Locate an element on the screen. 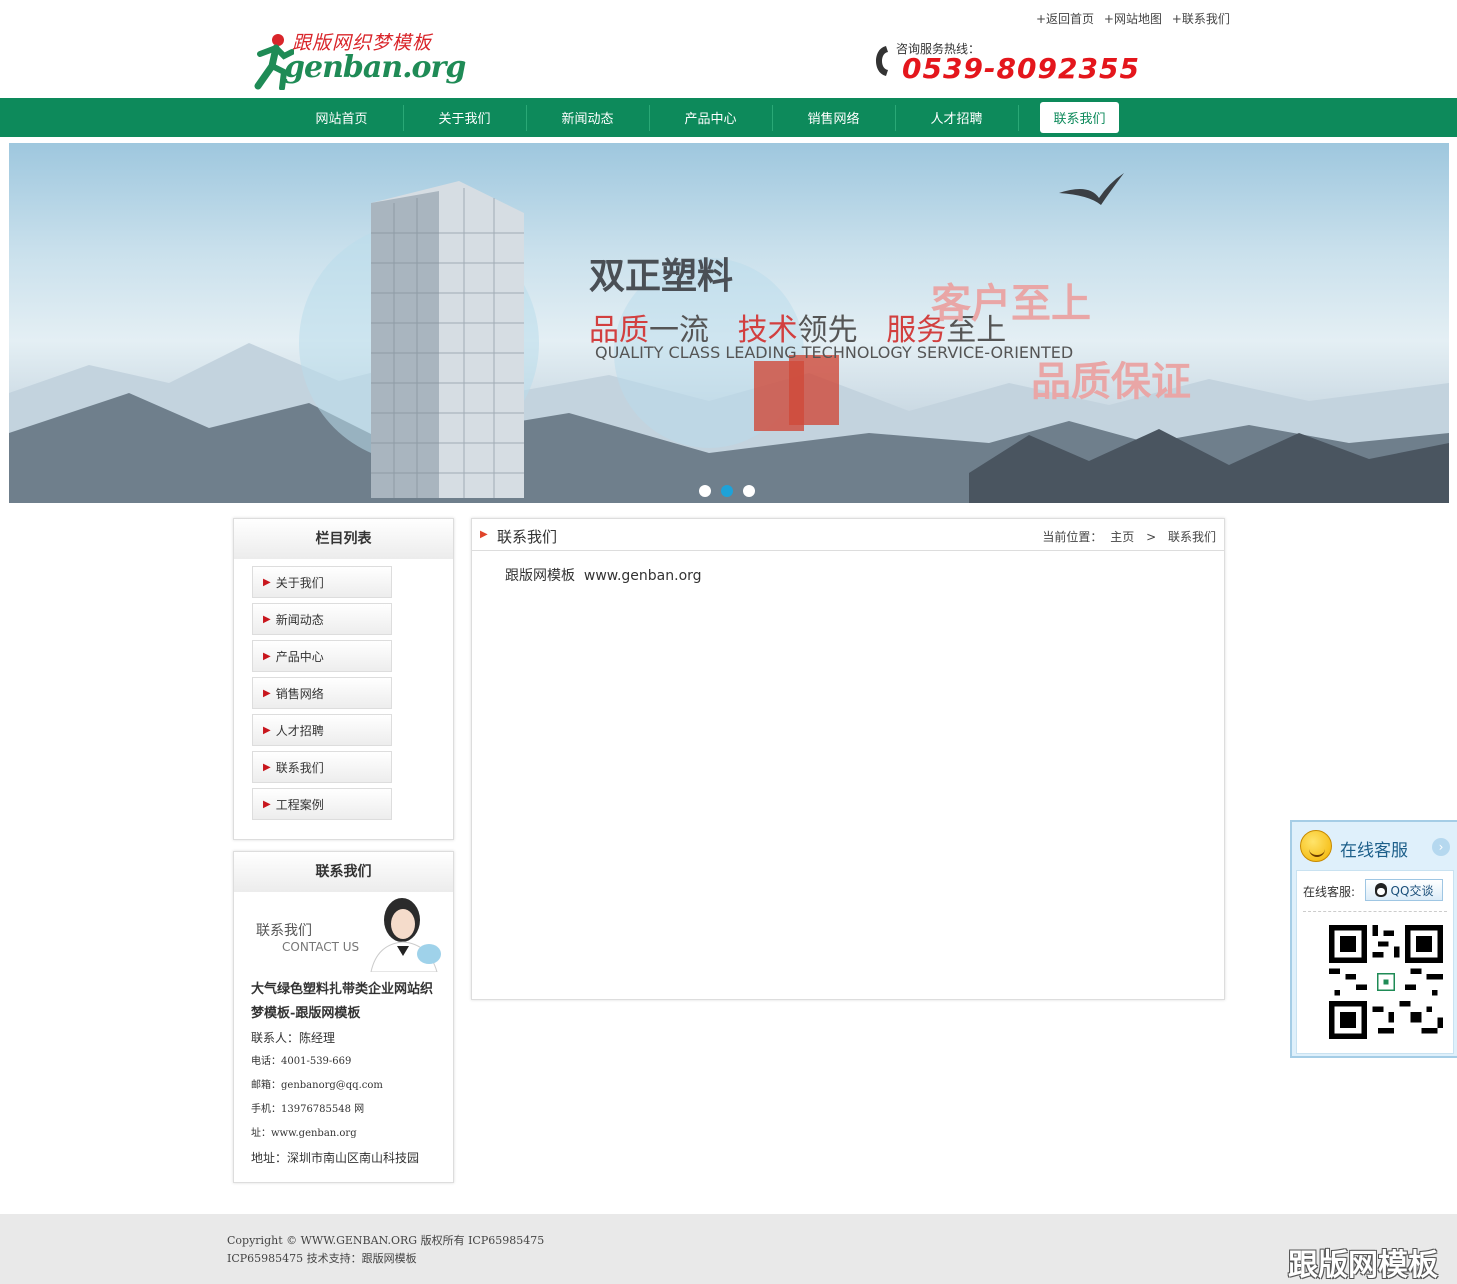 Image resolution: width=1457 pixels, height=1284 pixels. top-link-contact: +联系我们 is located at coordinates (1201, 19).